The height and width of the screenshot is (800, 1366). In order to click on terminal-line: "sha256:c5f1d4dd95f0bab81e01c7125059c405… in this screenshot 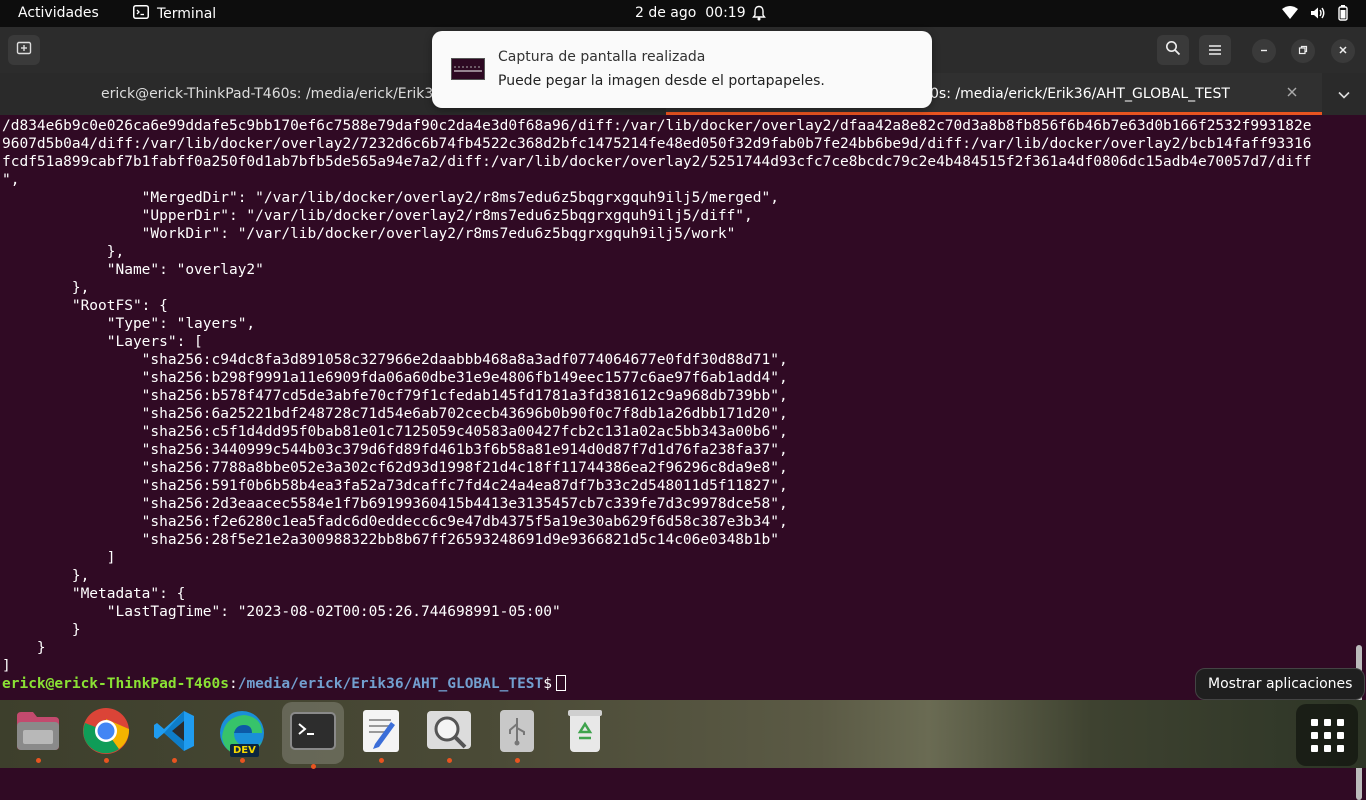, I will do `click(395, 432)`.